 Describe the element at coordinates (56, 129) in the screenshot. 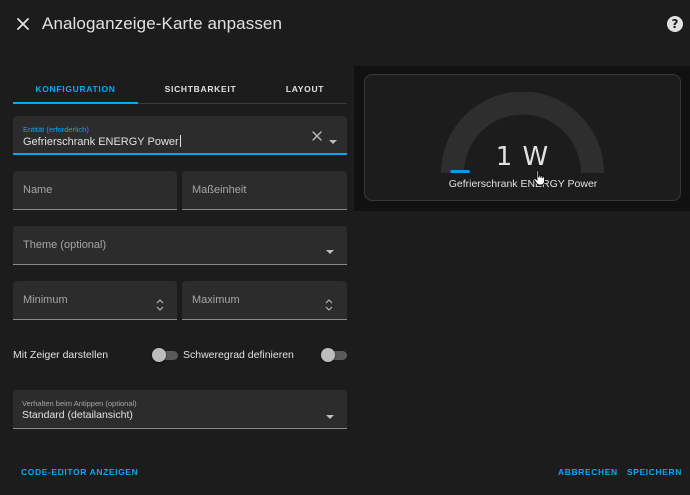

I see `entity-field-label: Entität (erforderlich)` at that location.